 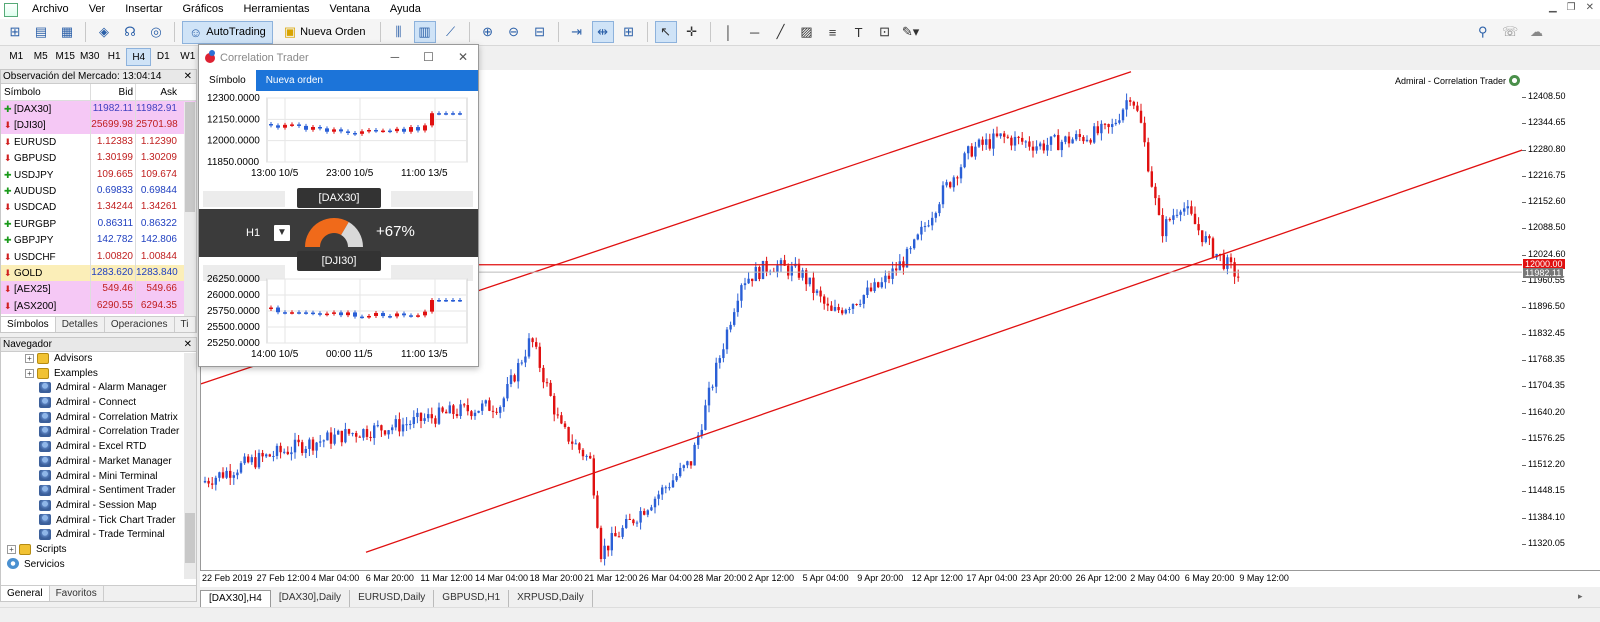 What do you see at coordinates (98, 256) in the screenshot?
I see `market-watch-row: ⬇ USDCHF 1.00820 1.00844` at bounding box center [98, 256].